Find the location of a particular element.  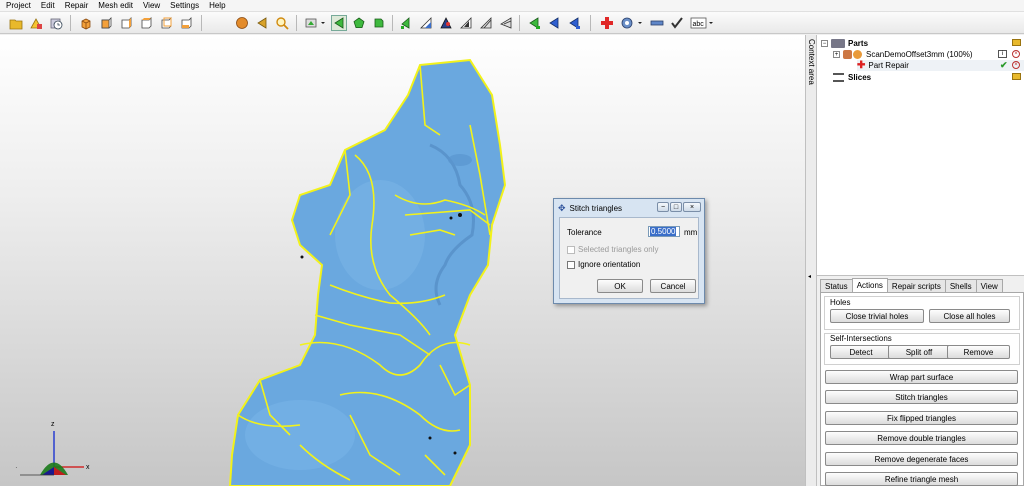

sphere-icon is located at coordinates (242, 23).